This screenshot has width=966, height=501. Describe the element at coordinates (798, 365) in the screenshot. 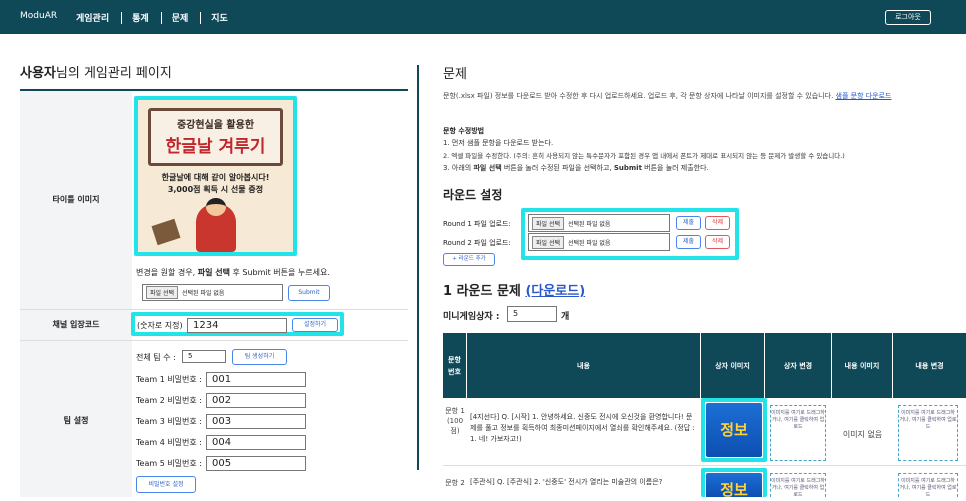

I see `th-box-change: 상자 변경` at that location.